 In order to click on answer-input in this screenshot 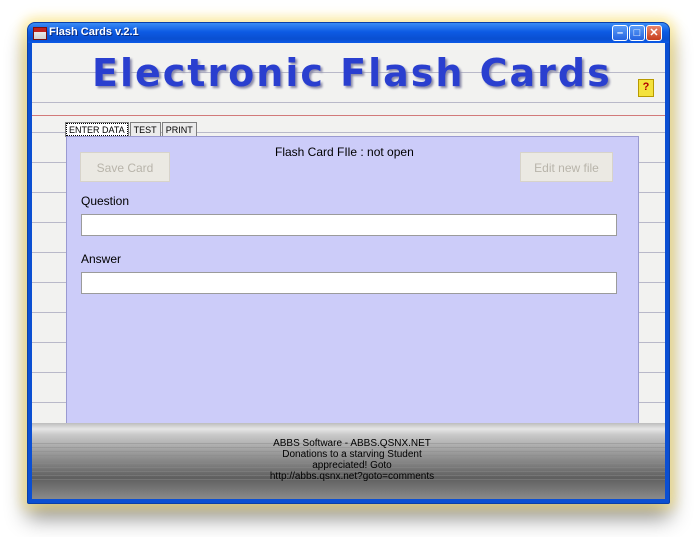, I will do `click(349, 283)`.